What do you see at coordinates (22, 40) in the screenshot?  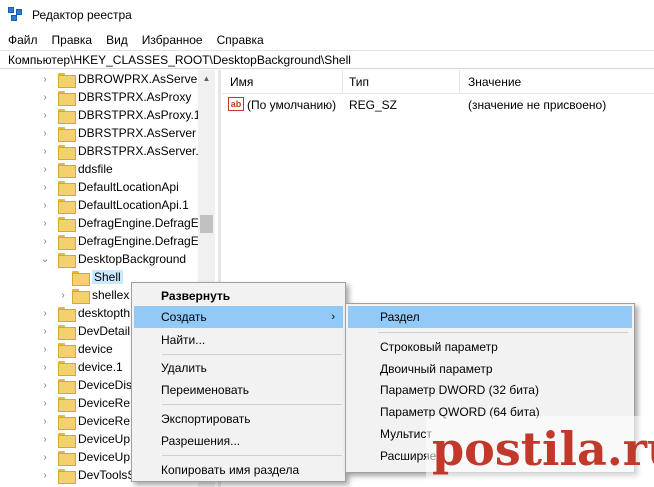 I see `menu-file: Файл` at bounding box center [22, 40].